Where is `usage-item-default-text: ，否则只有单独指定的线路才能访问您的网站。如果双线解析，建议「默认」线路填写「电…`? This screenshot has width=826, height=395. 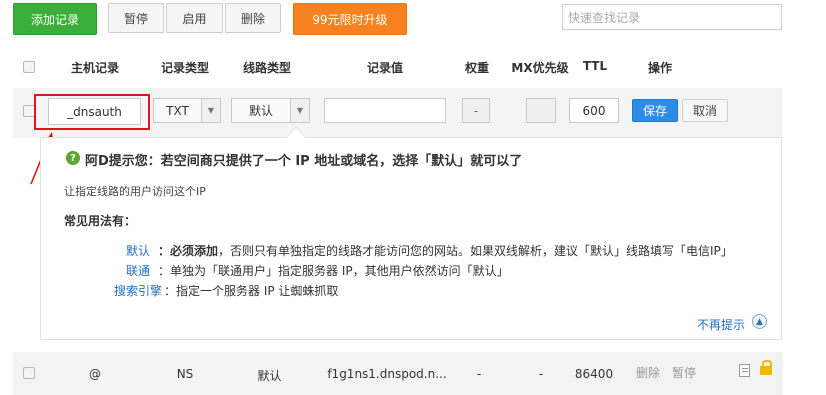 usage-item-default-text: ，否则只有单独指定的线路才能访问您的网站。如果双线解析，建议「默认」线路填写「电… is located at coordinates (475, 251).